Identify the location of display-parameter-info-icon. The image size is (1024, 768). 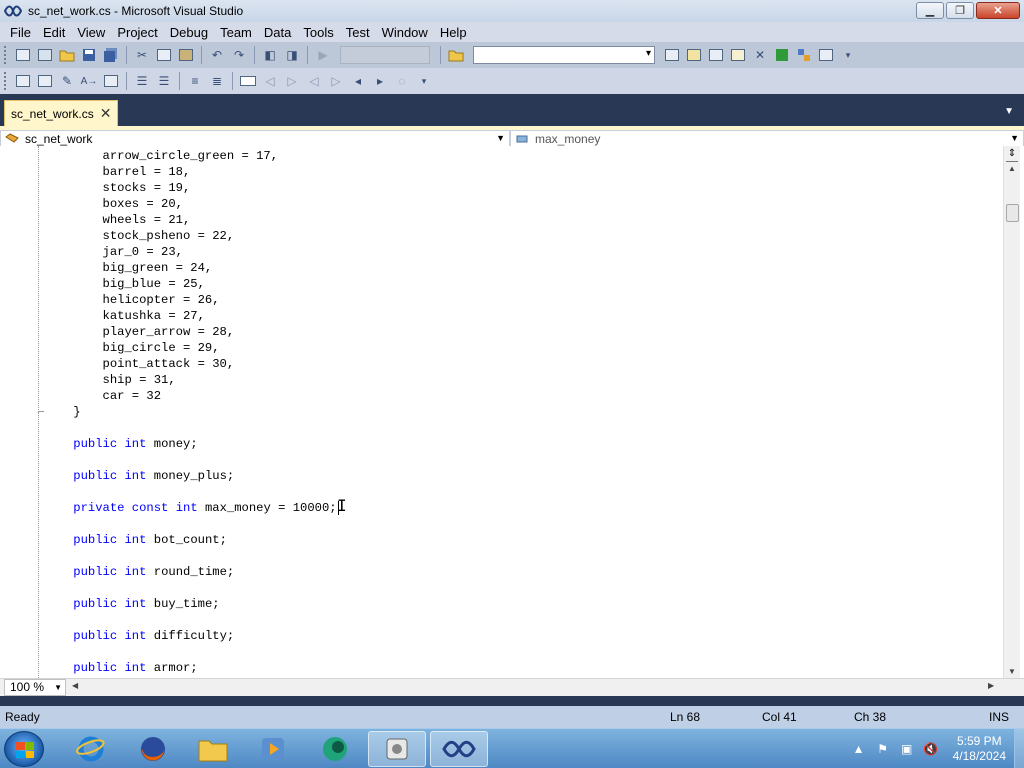
(45, 81).